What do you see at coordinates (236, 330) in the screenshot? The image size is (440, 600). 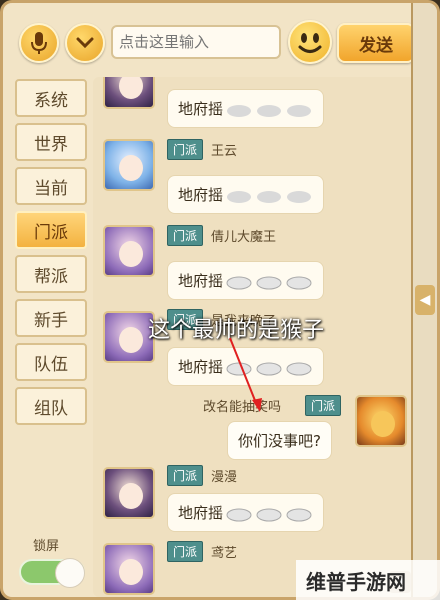 I see `annotation-caption: 这个最帅的是猴子` at bounding box center [236, 330].